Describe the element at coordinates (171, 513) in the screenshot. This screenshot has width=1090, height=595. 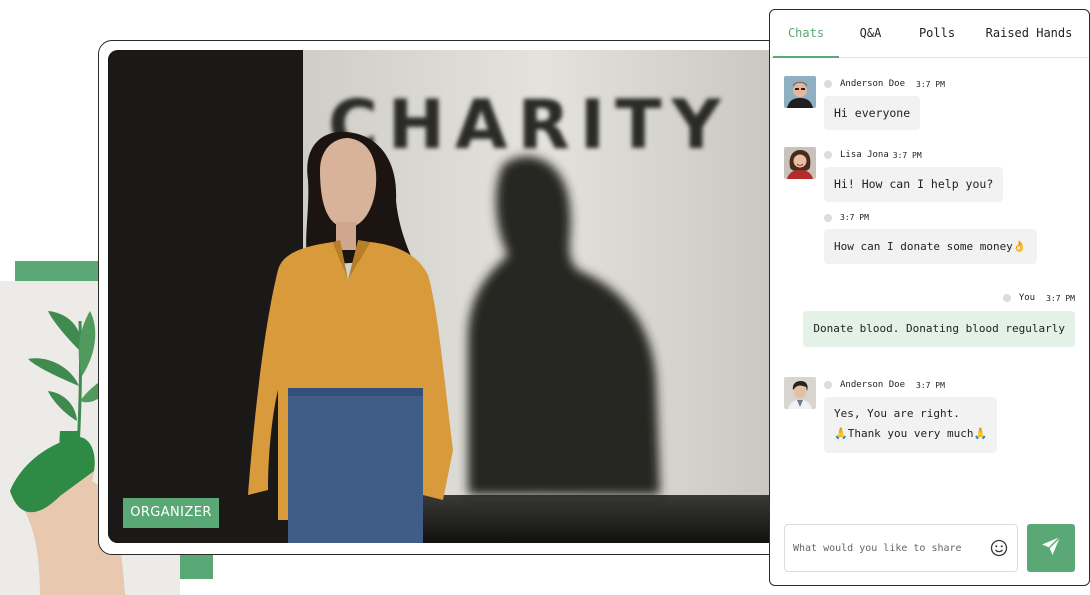
I see `organizer-badge: ORGANIZER` at that location.